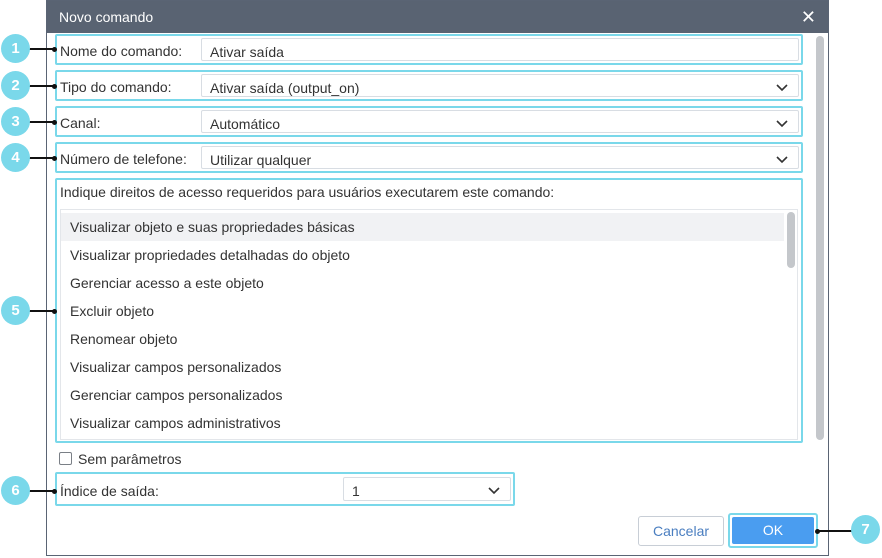 The height and width of the screenshot is (558, 882). I want to click on channel-label: Canal:, so click(80, 123).